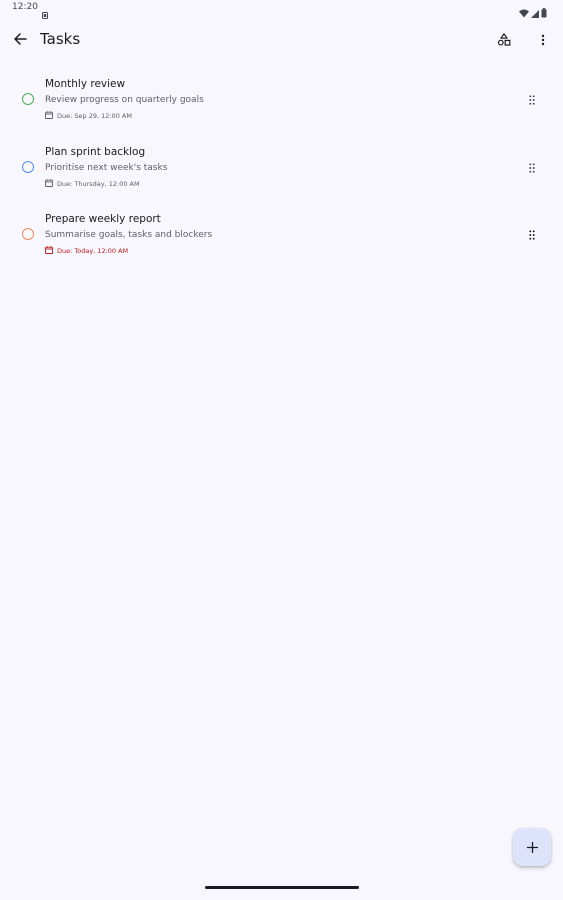 This screenshot has height=900, width=563. I want to click on task-due-label: Due: Today, 12:00 AM, so click(93, 251).